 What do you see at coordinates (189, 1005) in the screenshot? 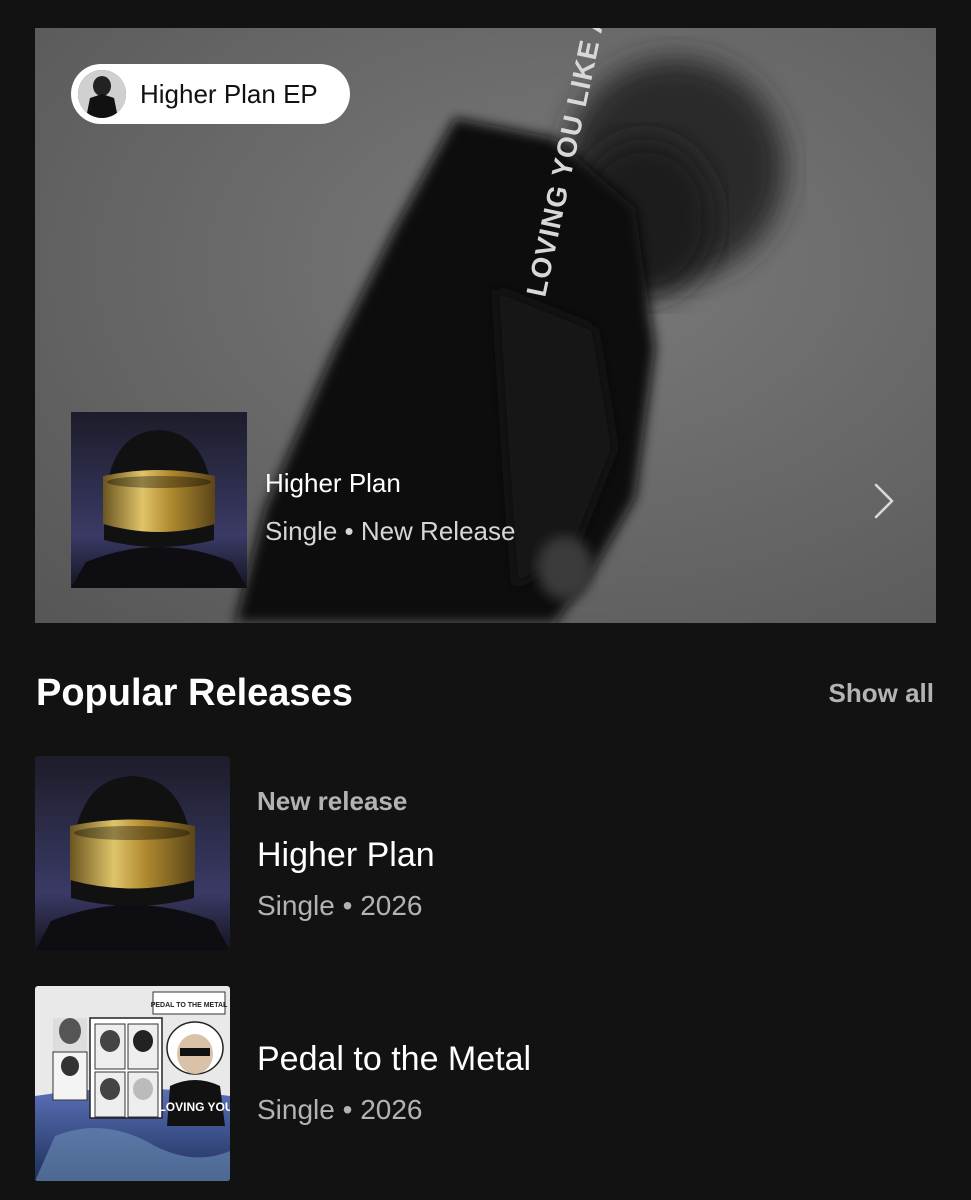
I see `cover-title-text: PEDAL TO THE METAL` at bounding box center [189, 1005].